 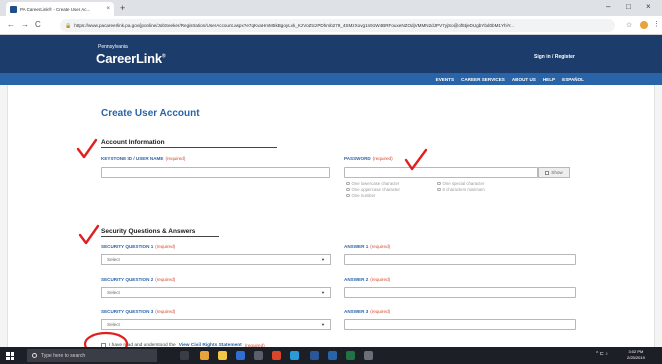 I want to click on show-password-toggle: Show, so click(x=554, y=172).